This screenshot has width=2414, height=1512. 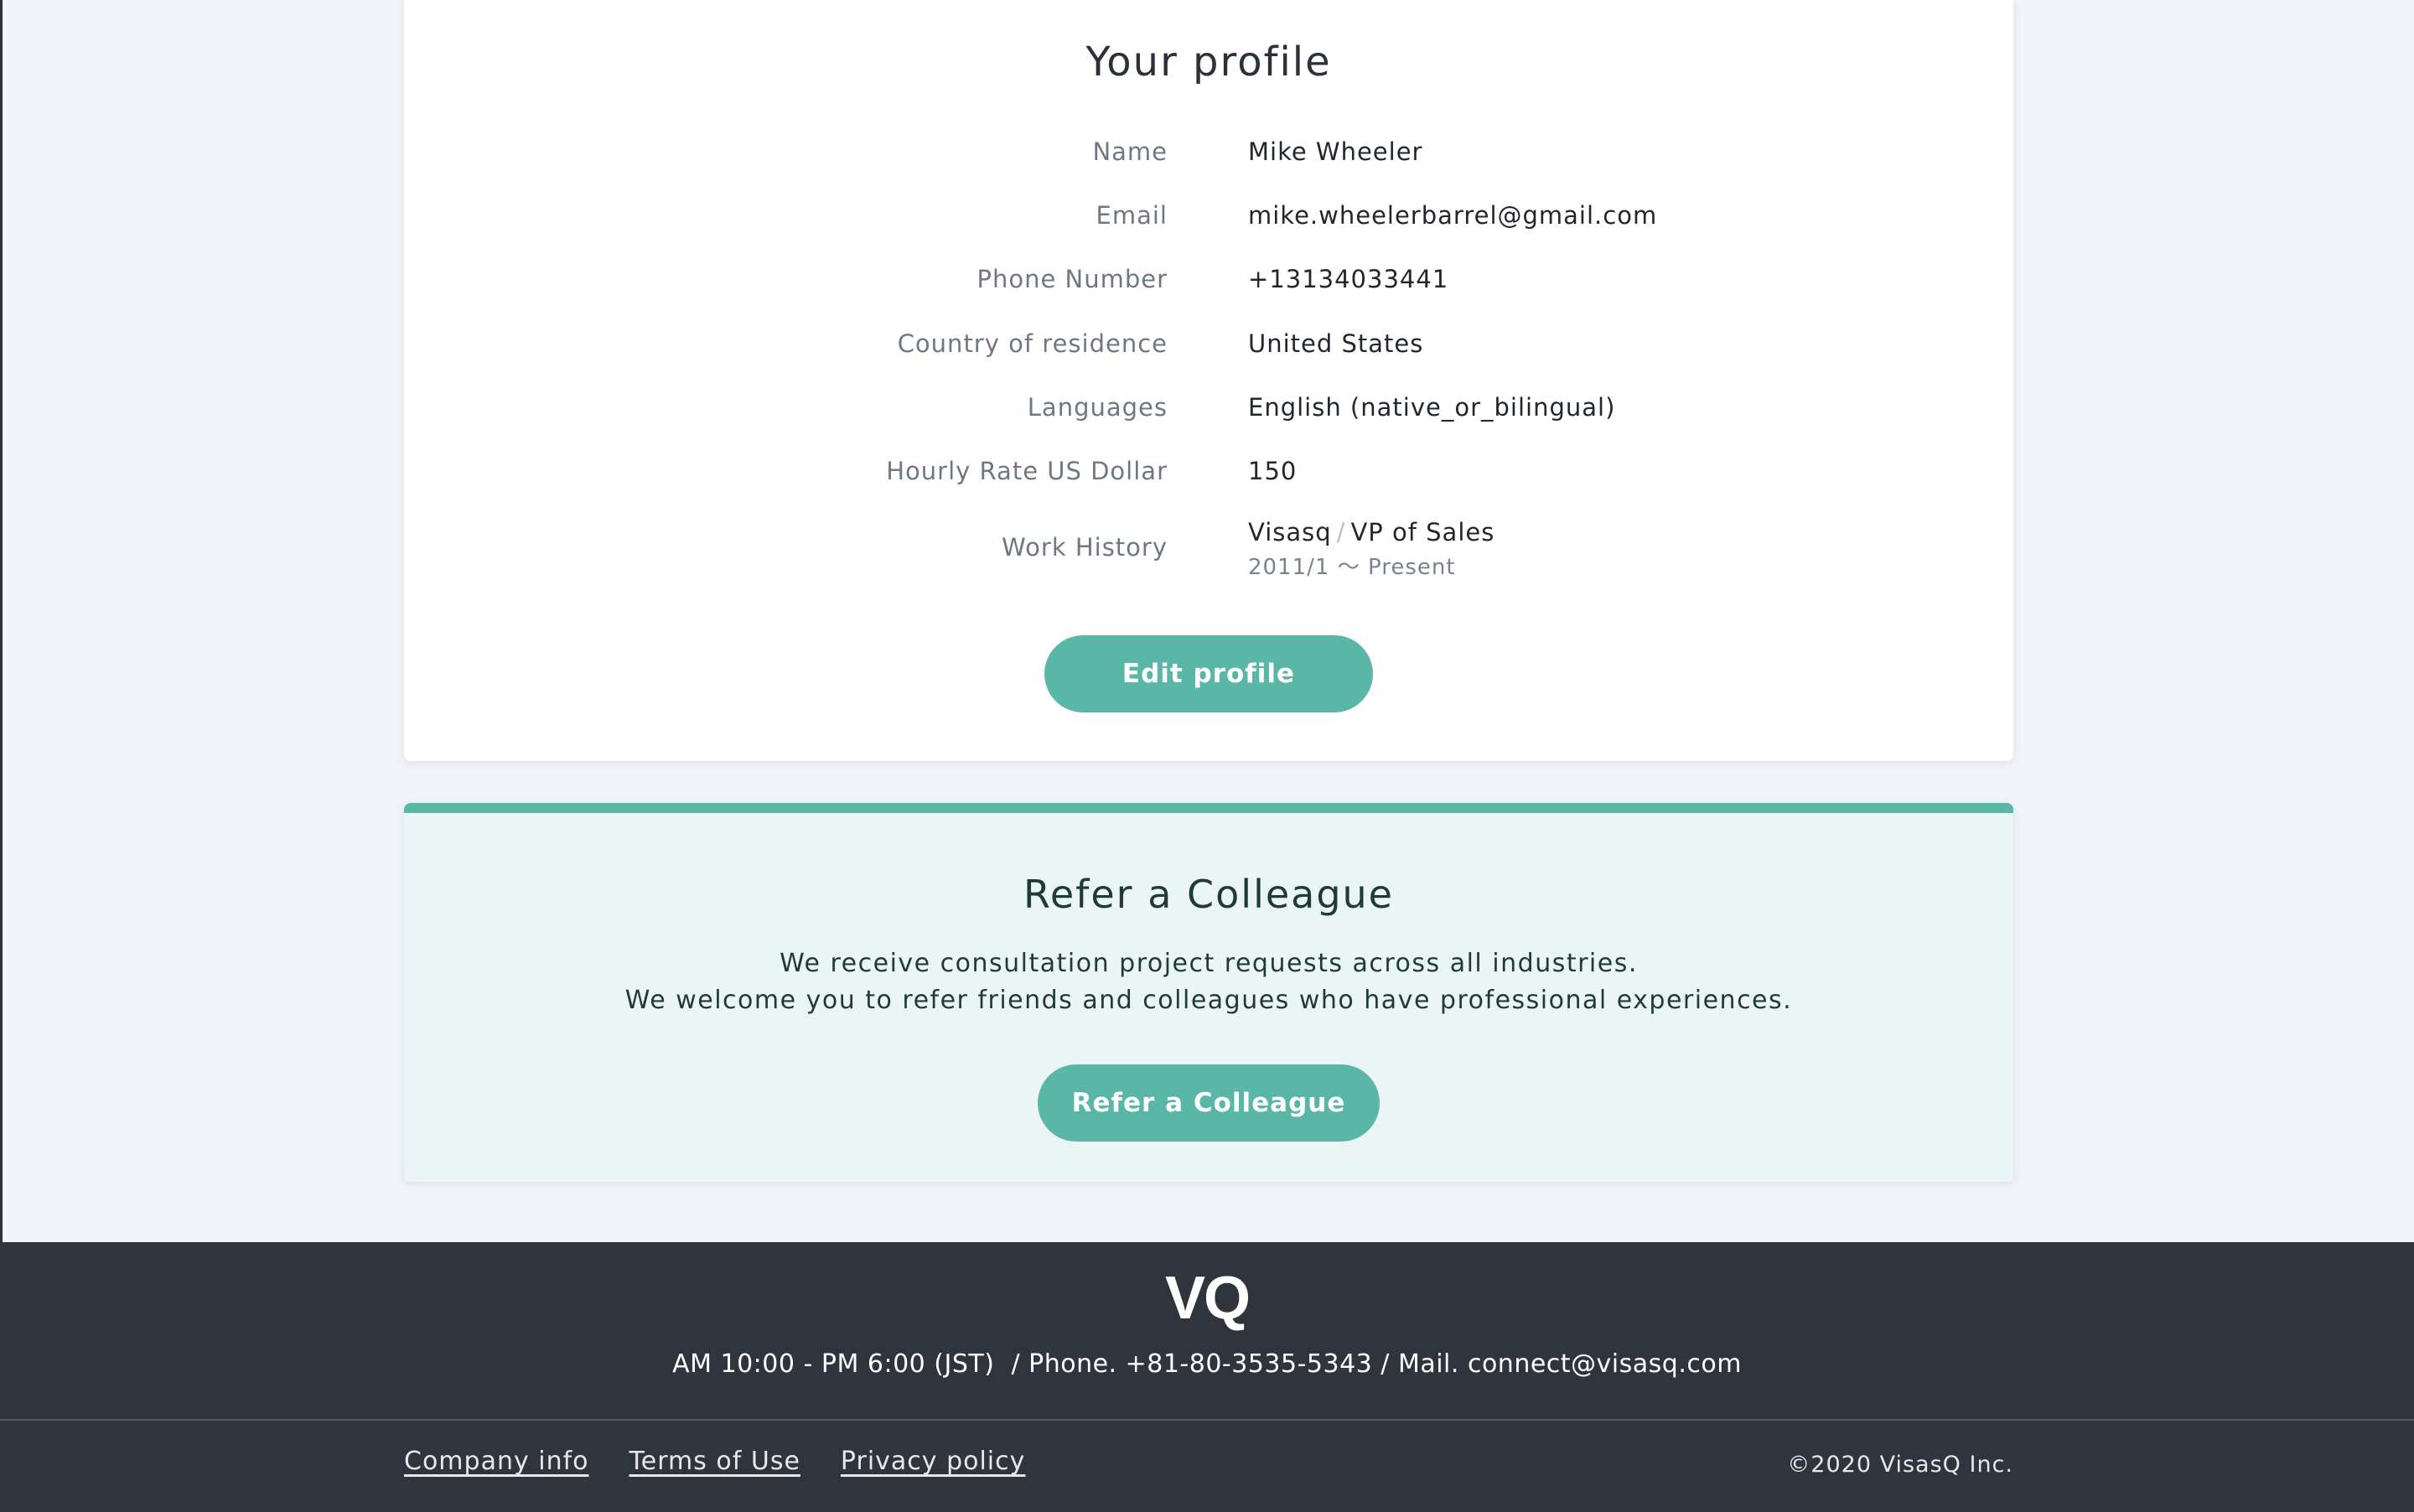 I want to click on copyright: ©2020 VisasQ Inc., so click(x=1900, y=1465).